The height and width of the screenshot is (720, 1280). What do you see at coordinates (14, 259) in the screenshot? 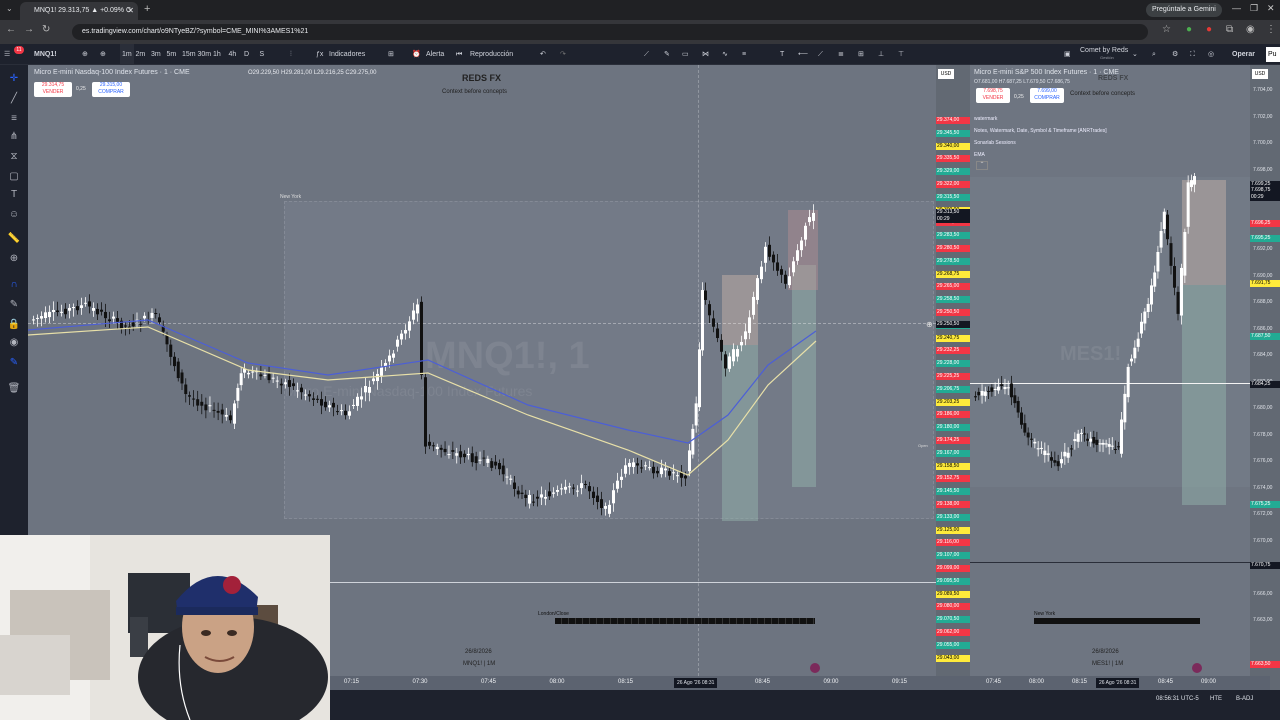
I see `zoom-icon: ⊕` at bounding box center [14, 259].